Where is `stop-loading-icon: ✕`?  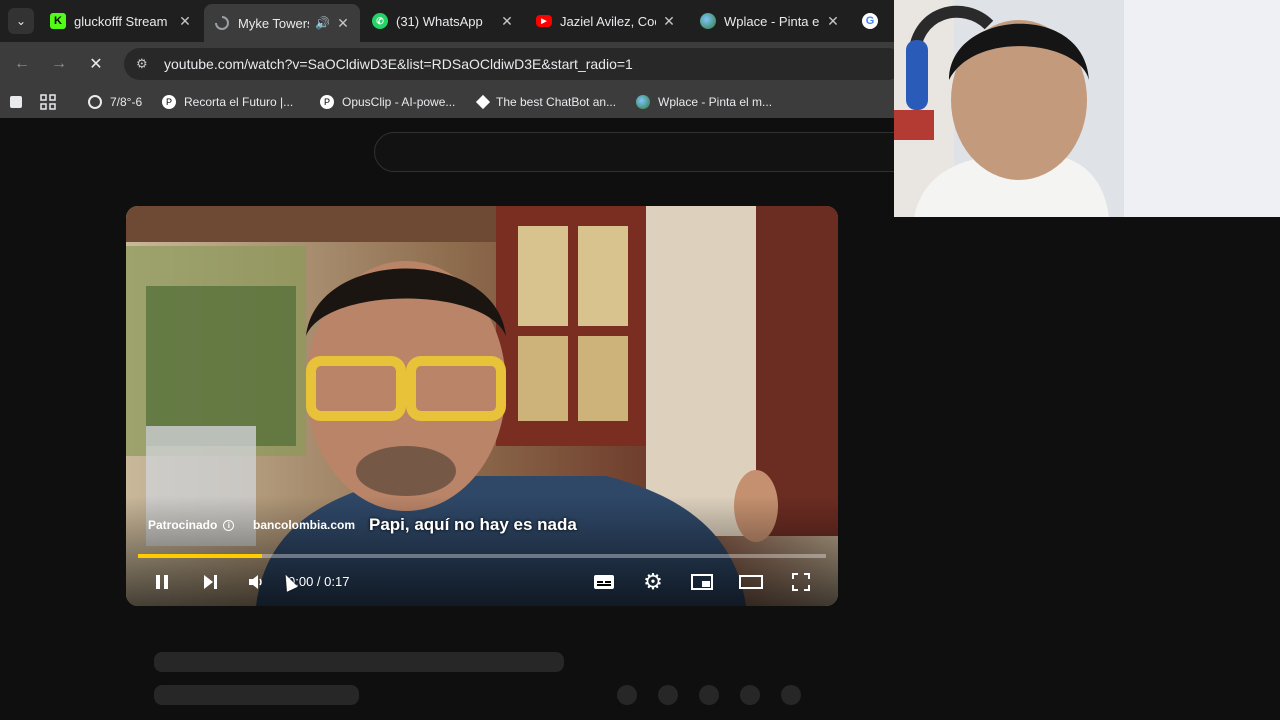 stop-loading-icon: ✕ is located at coordinates (96, 64).